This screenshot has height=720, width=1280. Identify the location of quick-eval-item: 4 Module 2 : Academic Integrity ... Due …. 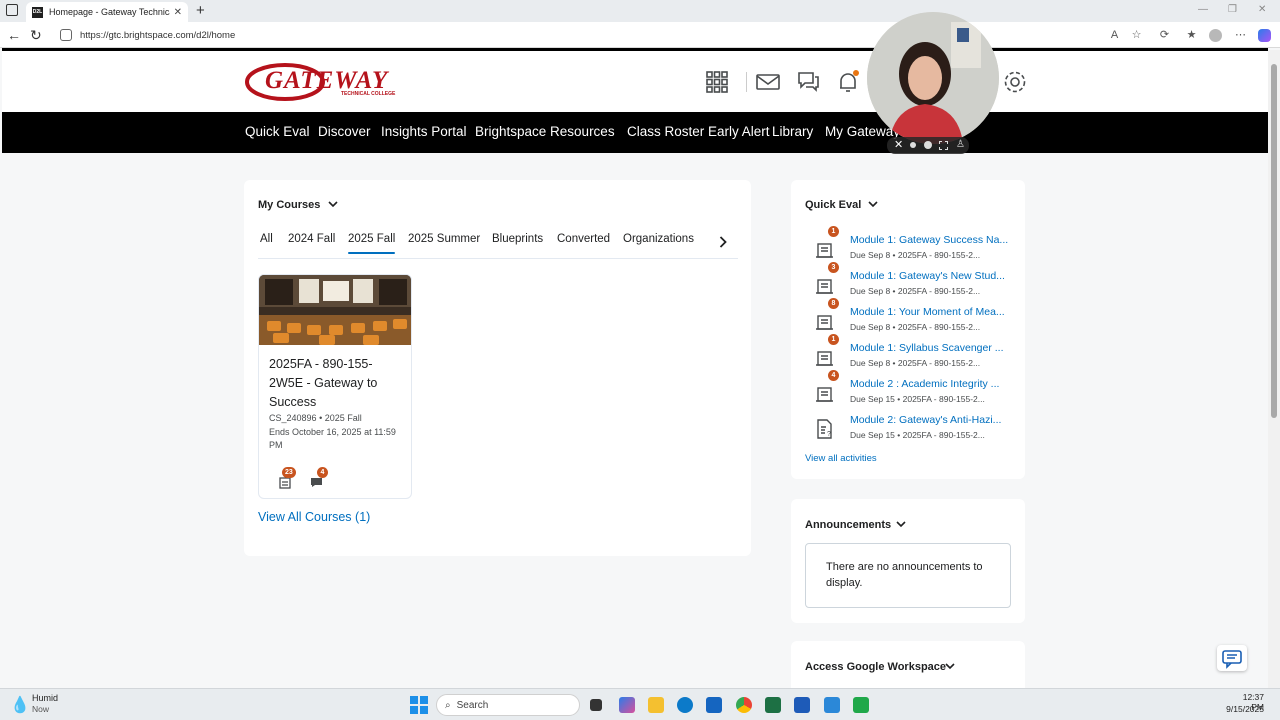
(910, 391).